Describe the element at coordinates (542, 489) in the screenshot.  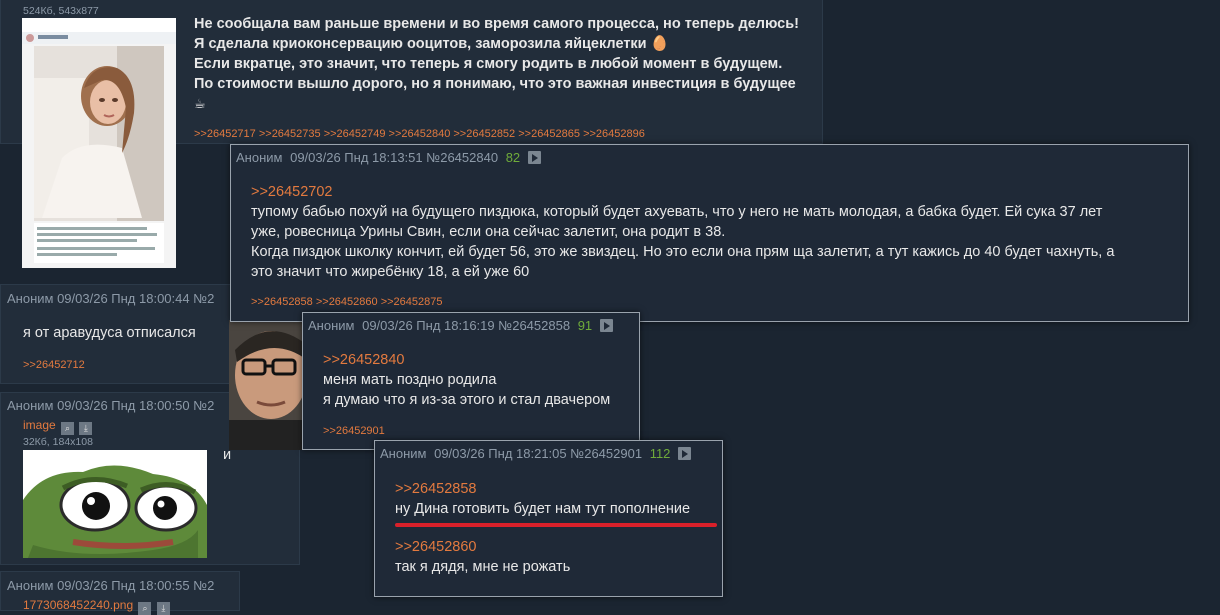
I see `quote-link-1: >>26452858` at that location.